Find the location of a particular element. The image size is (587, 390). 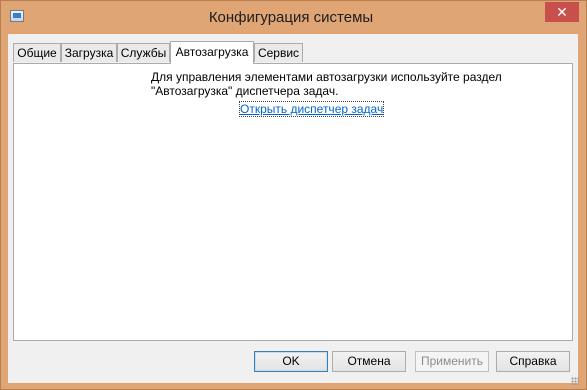

tab-services: Службы is located at coordinates (143, 52).